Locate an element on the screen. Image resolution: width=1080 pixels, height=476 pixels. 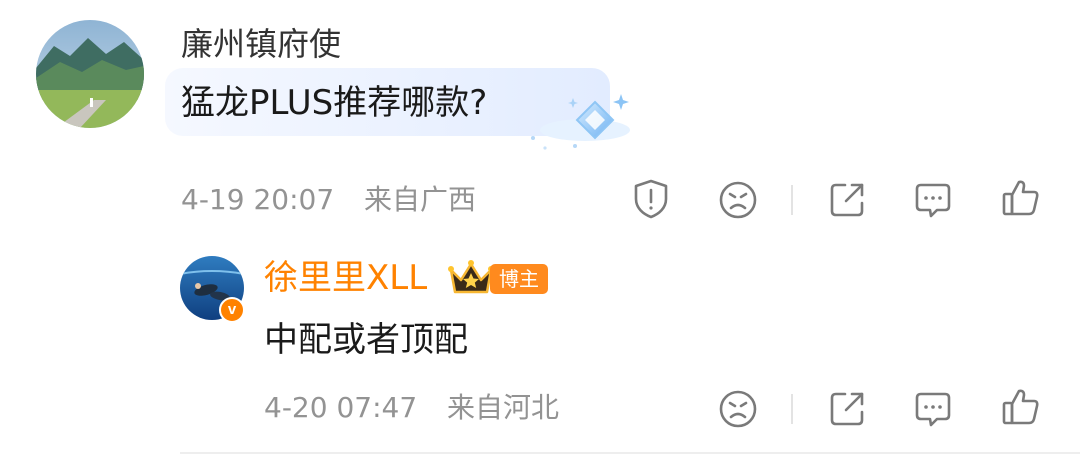
crown-icon is located at coordinates (471, 278).